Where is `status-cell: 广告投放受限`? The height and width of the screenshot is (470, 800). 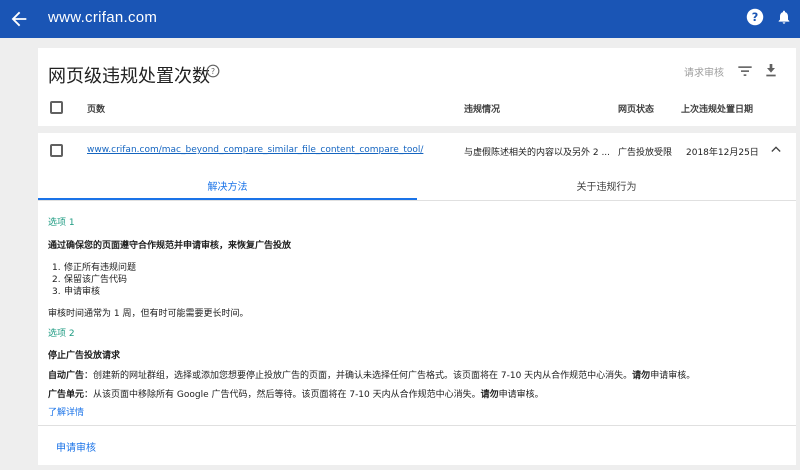
status-cell: 广告投放受限 is located at coordinates (645, 153).